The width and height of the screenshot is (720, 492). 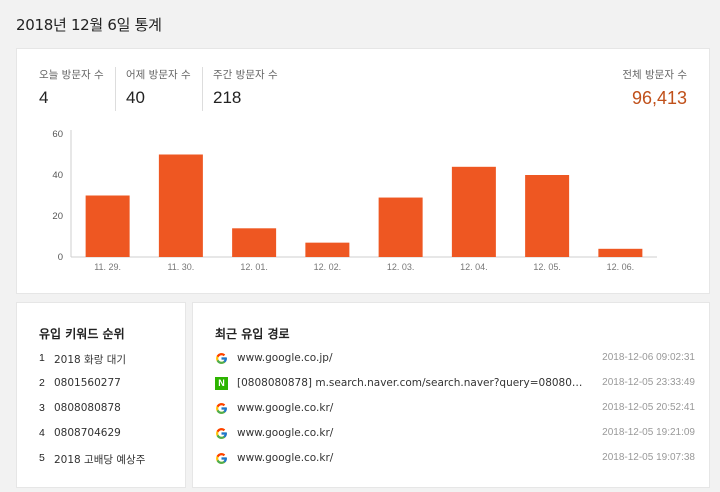 What do you see at coordinates (252, 334) in the screenshot?
I see `recent-referrers-title: 최근 유입 경로` at bounding box center [252, 334].